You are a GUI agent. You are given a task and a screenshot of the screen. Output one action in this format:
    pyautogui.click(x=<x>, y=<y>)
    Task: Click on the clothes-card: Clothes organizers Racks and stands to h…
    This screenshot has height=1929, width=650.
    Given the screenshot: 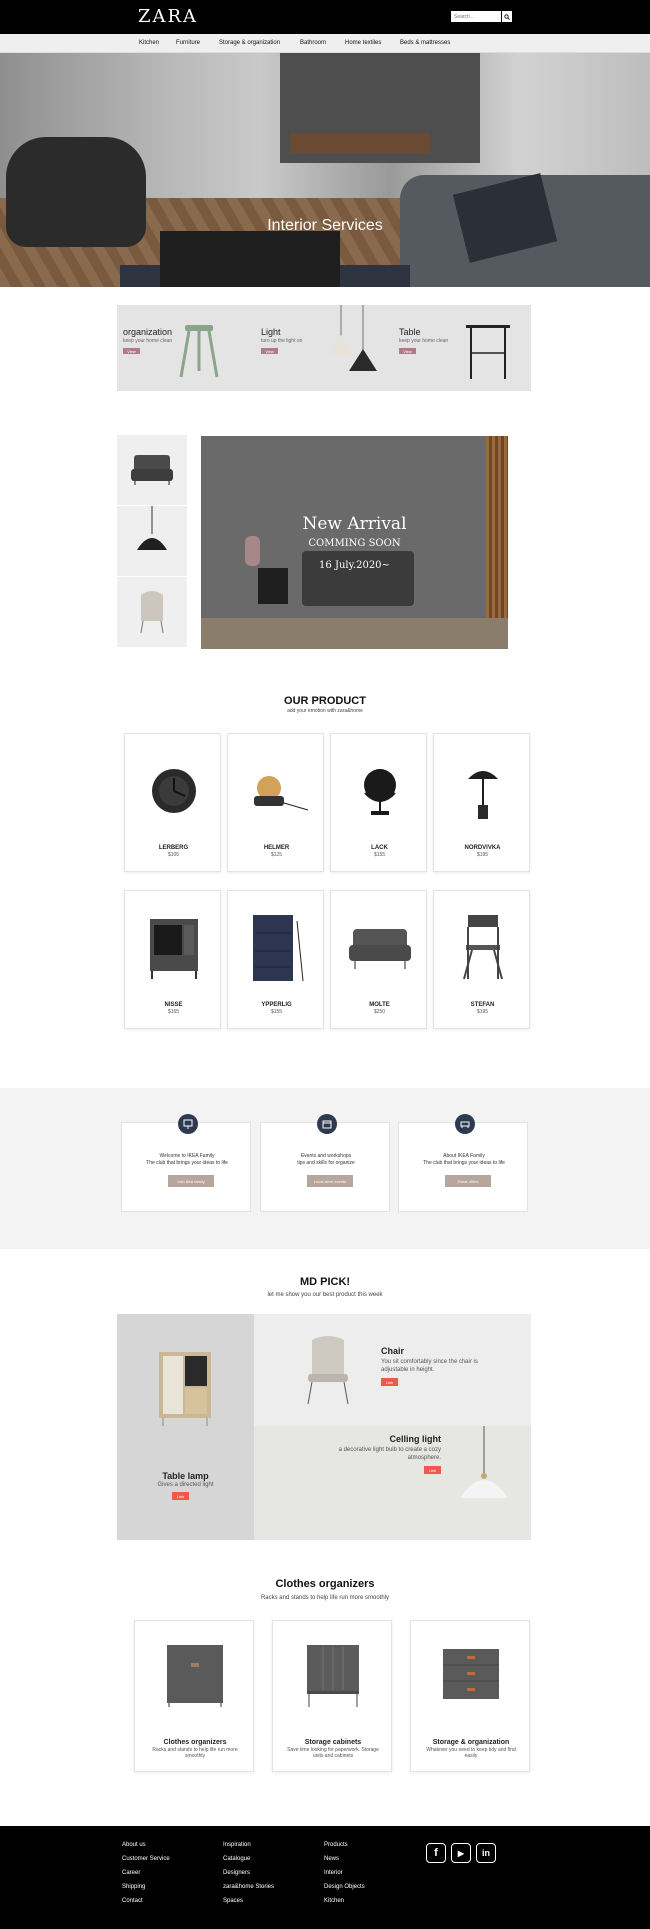 What is the action you would take?
    pyautogui.click(x=194, y=1696)
    